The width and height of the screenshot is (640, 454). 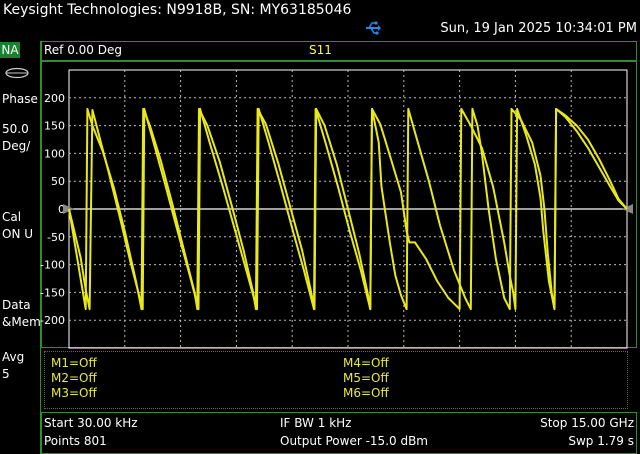 What do you see at coordinates (75, 441) in the screenshot?
I see `points-count: Points 801` at bounding box center [75, 441].